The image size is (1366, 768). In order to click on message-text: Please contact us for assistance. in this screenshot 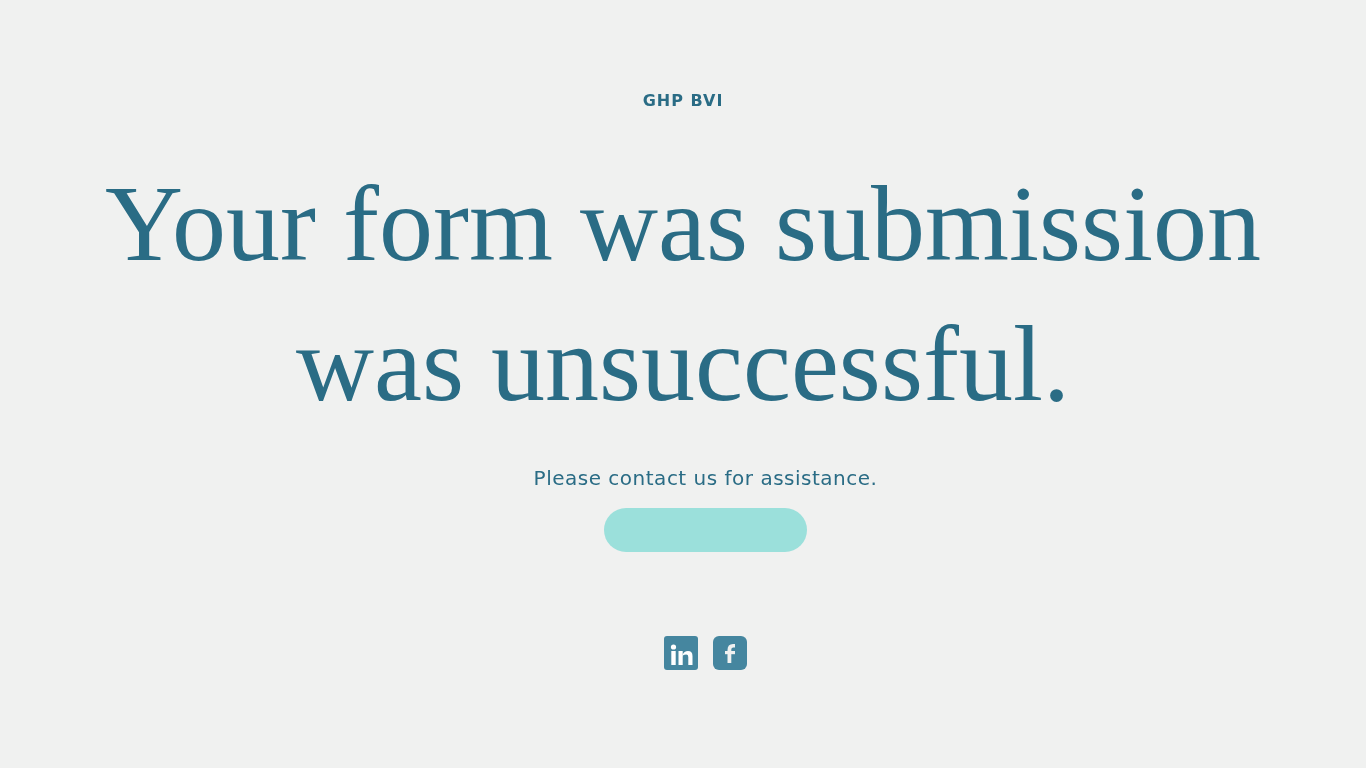, I will do `click(705, 478)`.